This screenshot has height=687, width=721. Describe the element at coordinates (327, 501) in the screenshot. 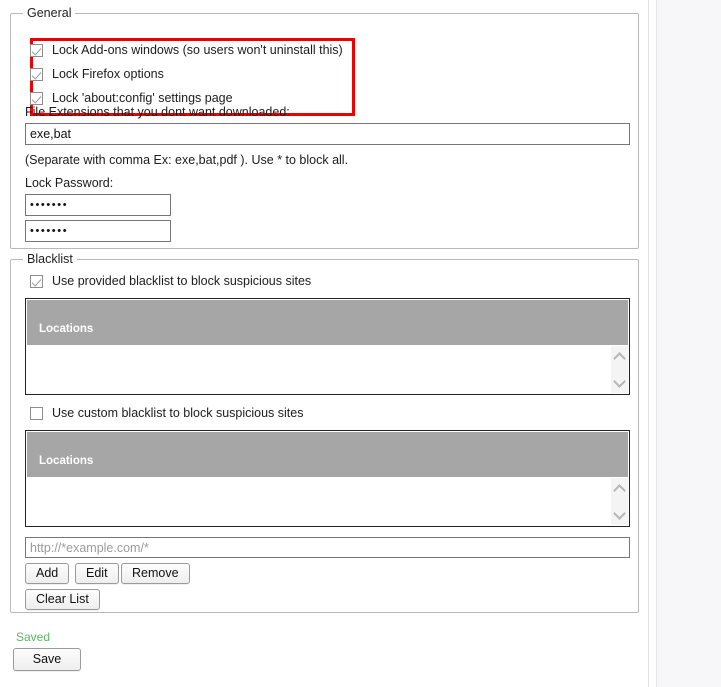

I see `custom-blacklist-rows` at that location.